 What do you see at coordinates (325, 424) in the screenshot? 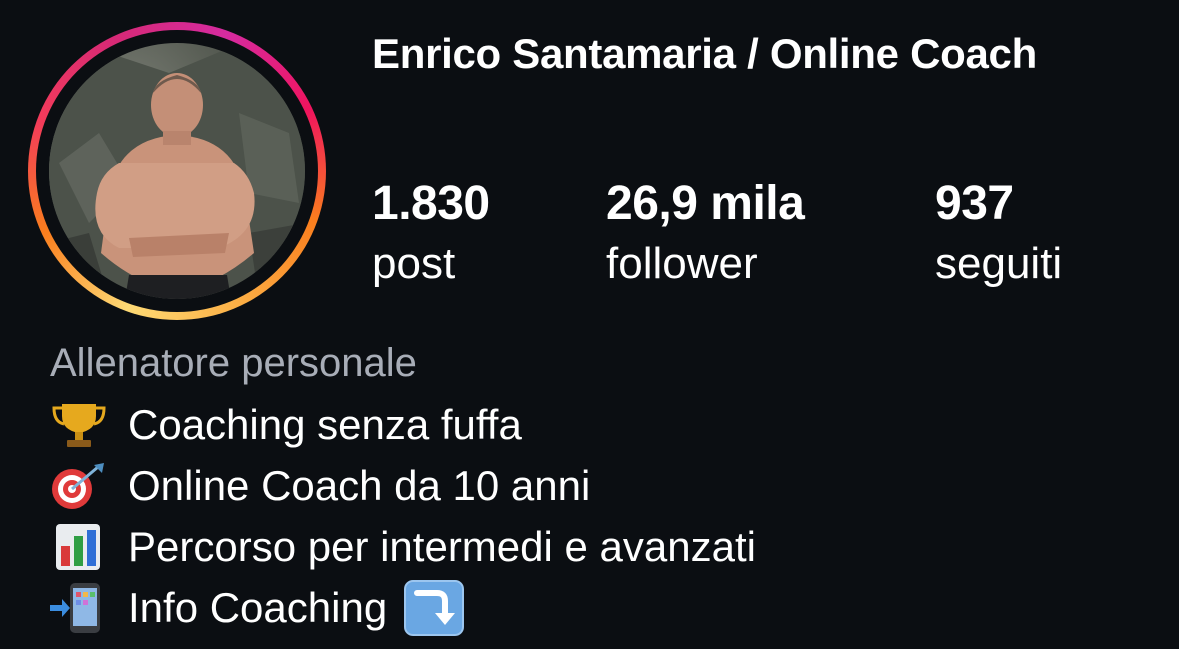
I see `bio-line-text: Coaching senza fuffa` at bounding box center [325, 424].